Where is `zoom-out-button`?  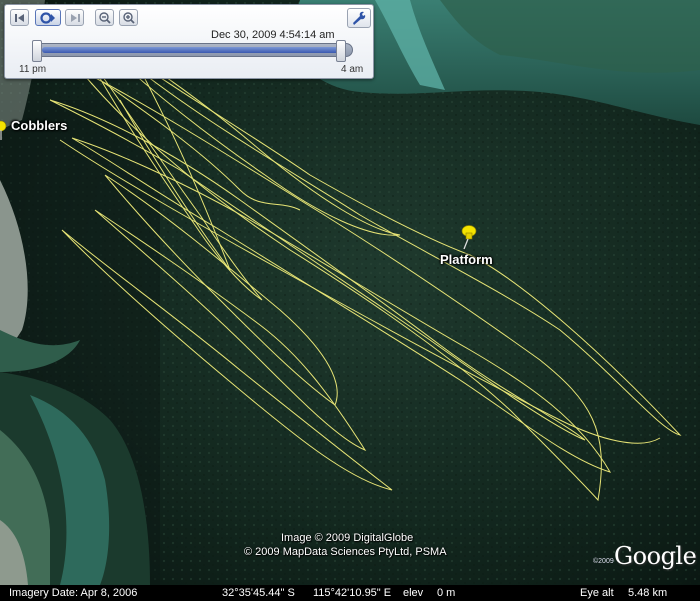
zoom-out-button is located at coordinates (104, 17).